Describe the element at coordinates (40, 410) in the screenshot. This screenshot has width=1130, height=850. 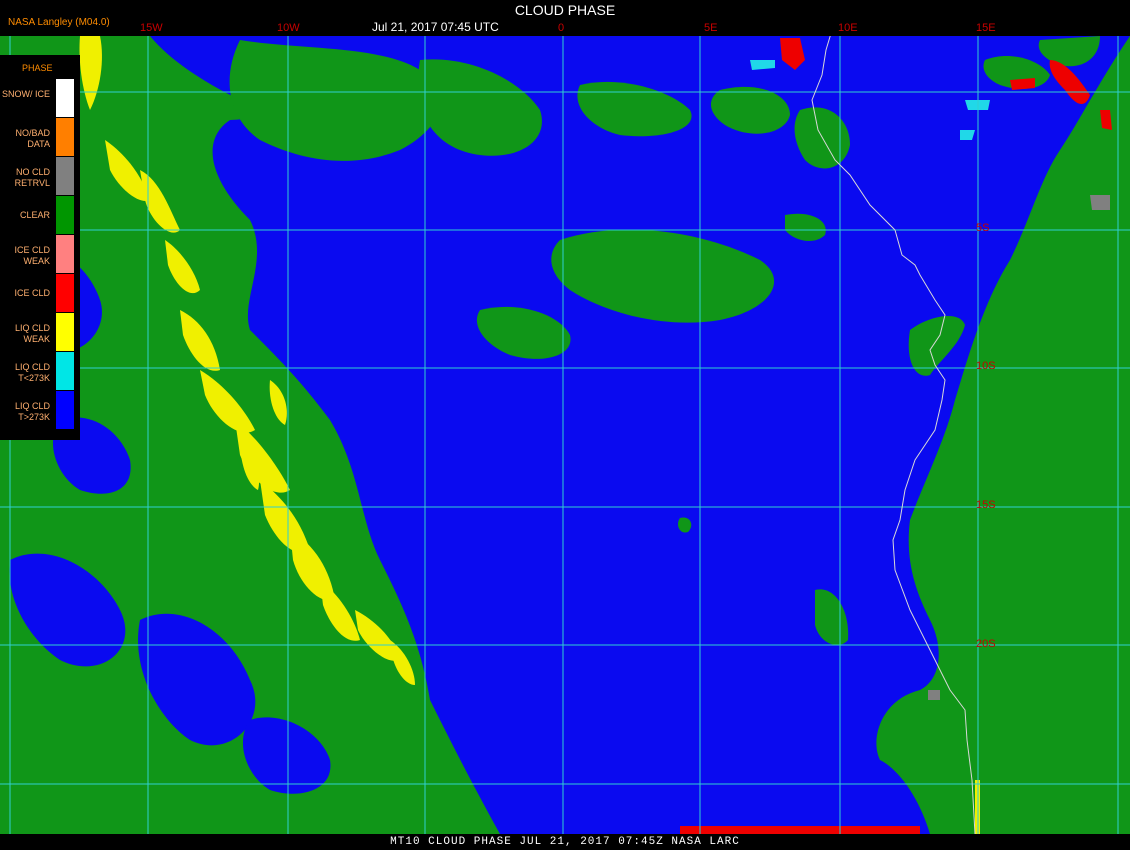
I see `legend-item-liq-cld-warm: LIQ CLD T>273K` at that location.